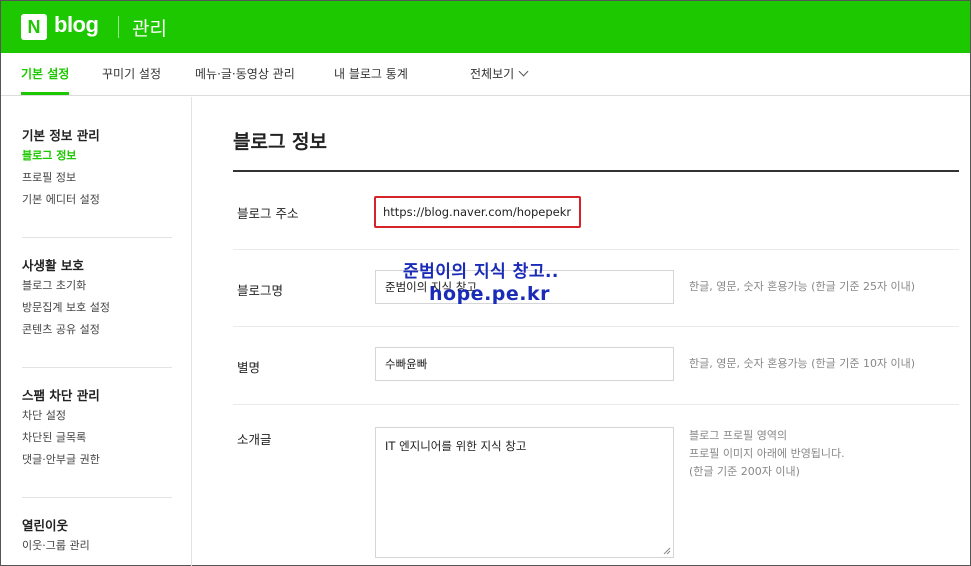  I want to click on nickname-hint: 한글, 영문, 숫자 혼용가능 (한글 기준 10자 이내), so click(802, 363).